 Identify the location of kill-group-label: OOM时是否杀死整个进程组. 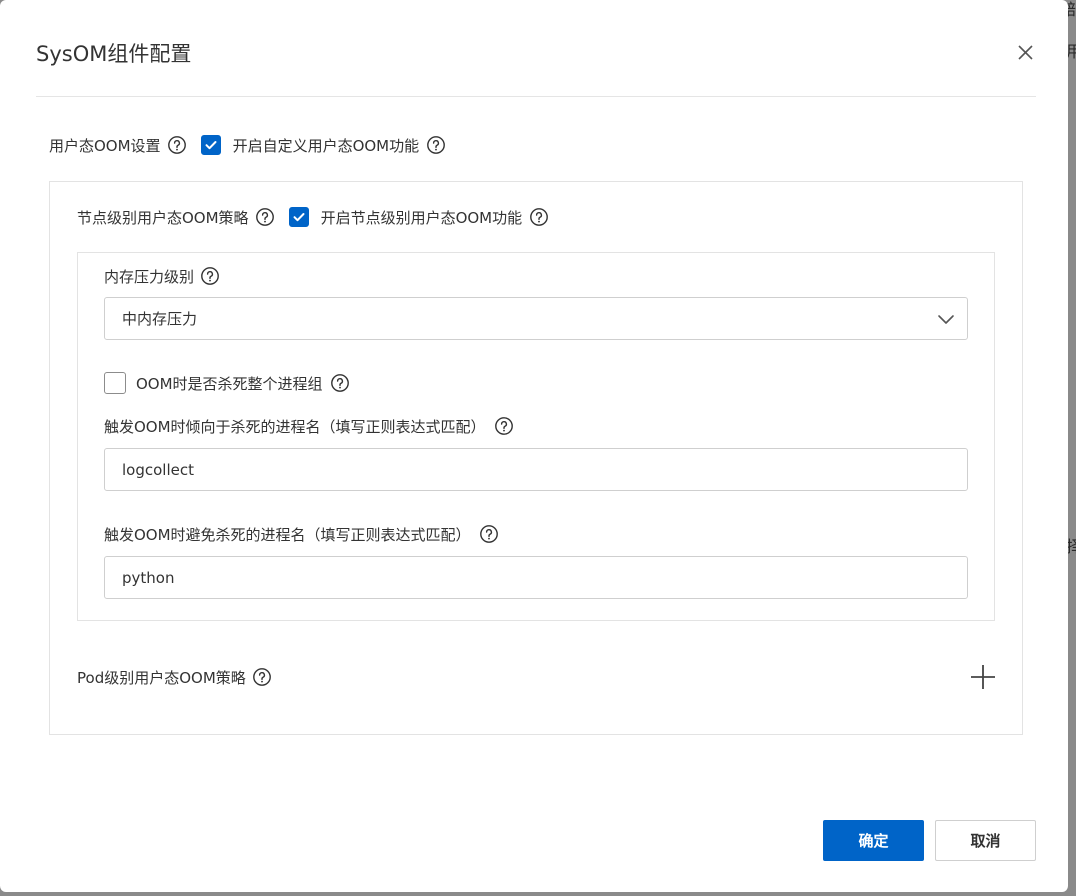
(229, 383).